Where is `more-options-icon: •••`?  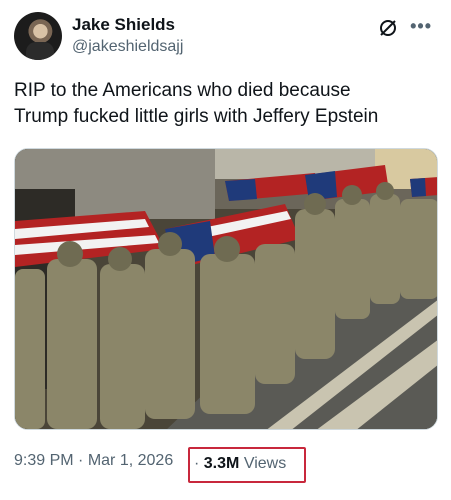 more-options-icon: ••• is located at coordinates (421, 26).